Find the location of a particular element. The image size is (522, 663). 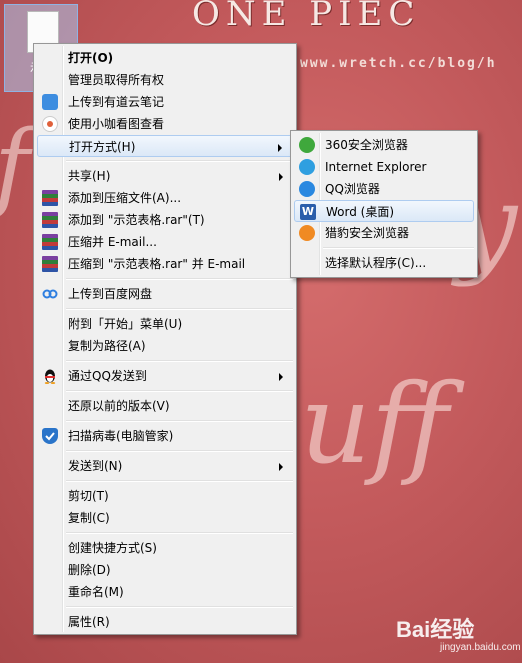

image-viewer-icon is located at coordinates (50, 124).